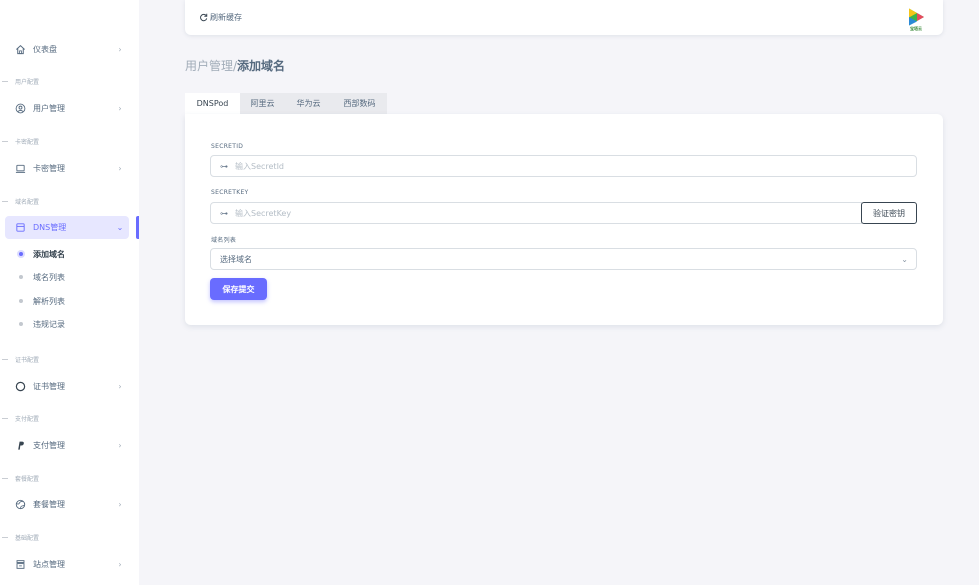 Image resolution: width=979 pixels, height=585 pixels. Describe the element at coordinates (564, 17) in the screenshot. I see `top-navbar: 刷新缓存 宝塔云` at that location.